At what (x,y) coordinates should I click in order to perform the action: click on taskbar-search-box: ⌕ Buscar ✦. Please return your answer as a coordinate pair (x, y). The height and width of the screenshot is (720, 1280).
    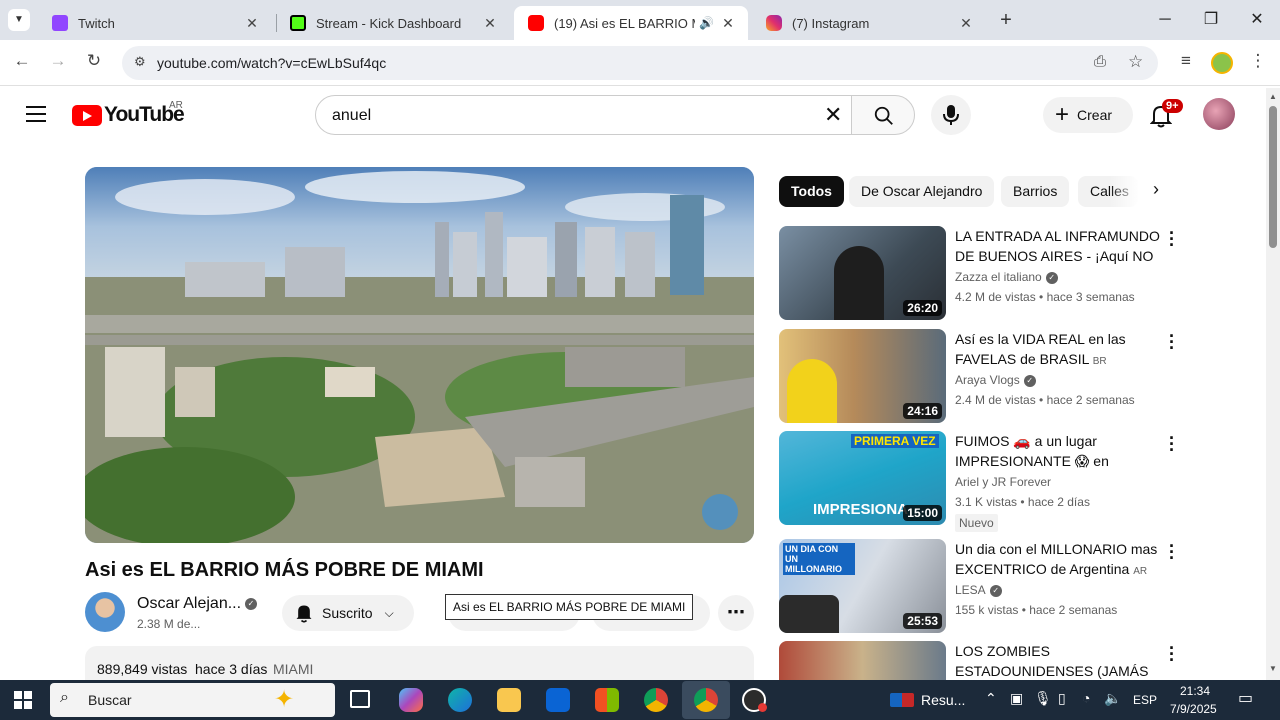
    Looking at the image, I should click on (192, 700).